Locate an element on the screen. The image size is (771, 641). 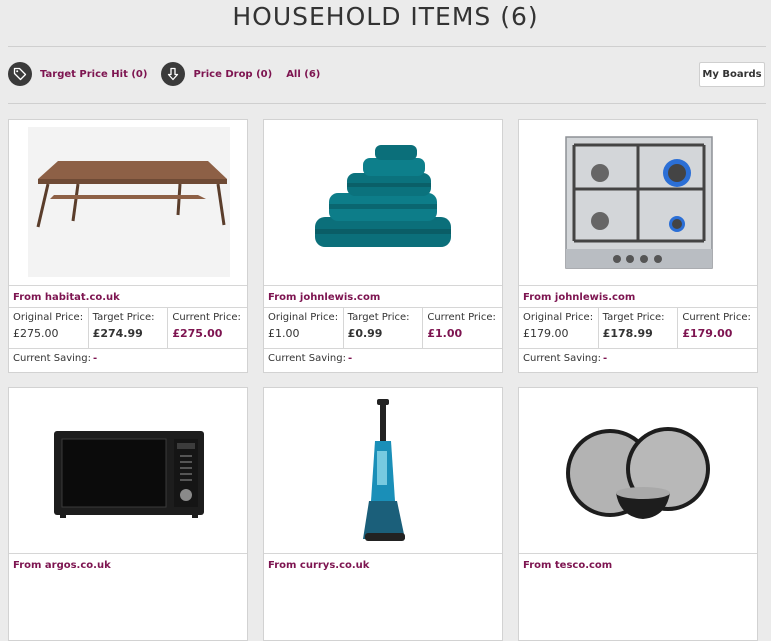
product-card: From argos.co.uk is located at coordinates (128, 514).